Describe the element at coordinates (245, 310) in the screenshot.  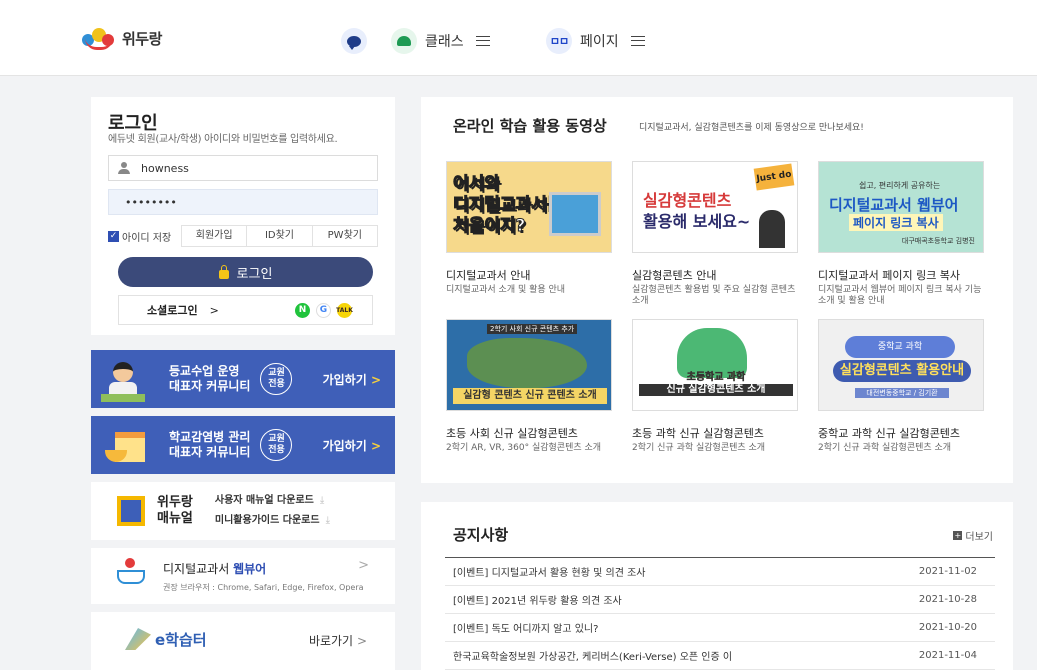
I see `social-login: 소셜로그인 > N G TALK` at that location.